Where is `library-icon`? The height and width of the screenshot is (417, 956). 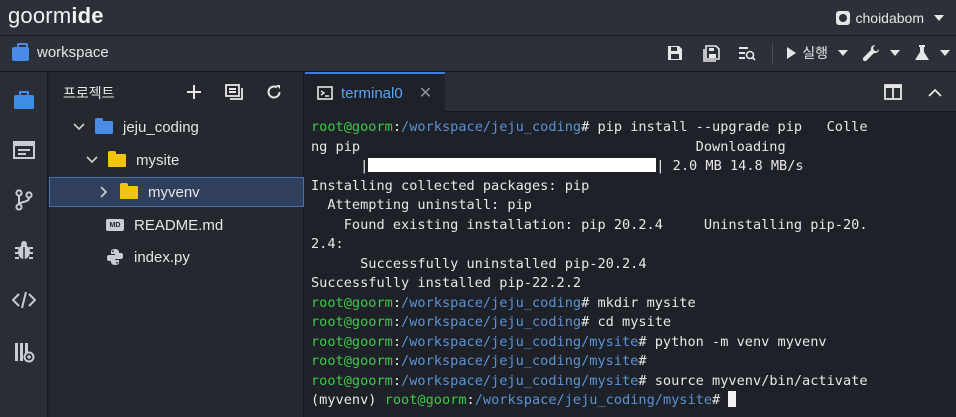 library-icon is located at coordinates (25, 353).